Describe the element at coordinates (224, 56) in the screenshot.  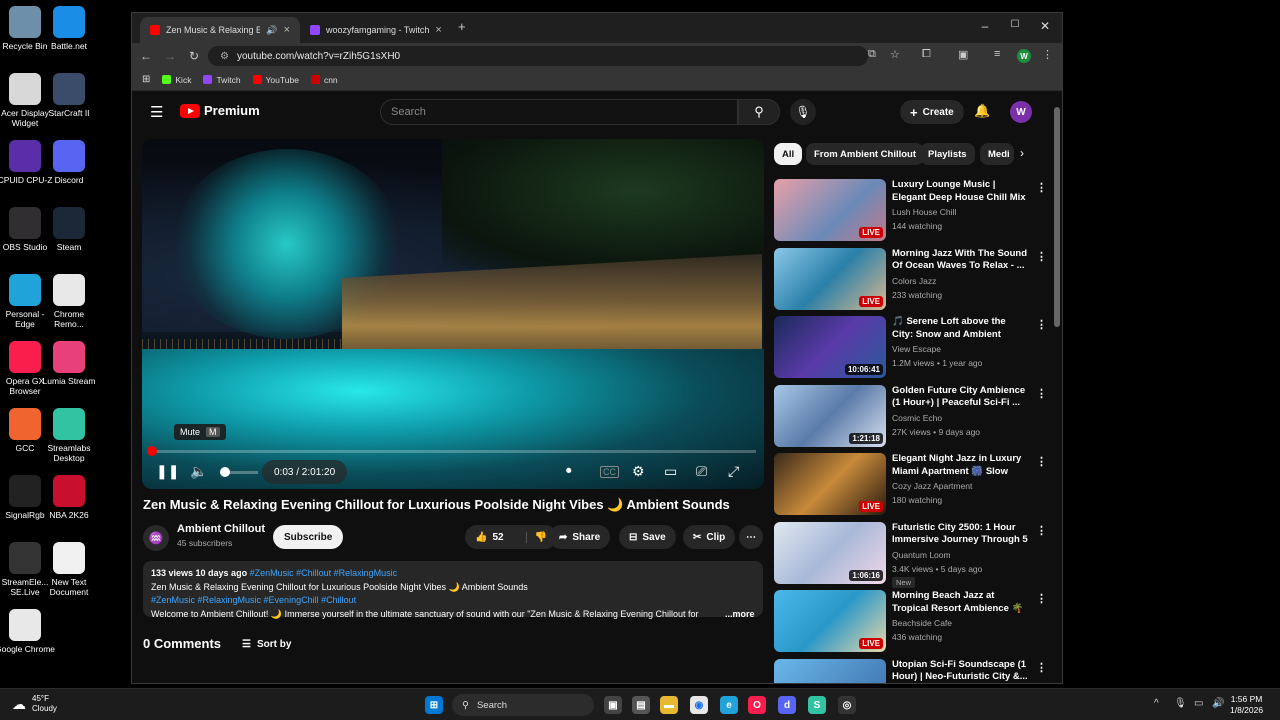
I see `site-info-icon: ⚙` at that location.